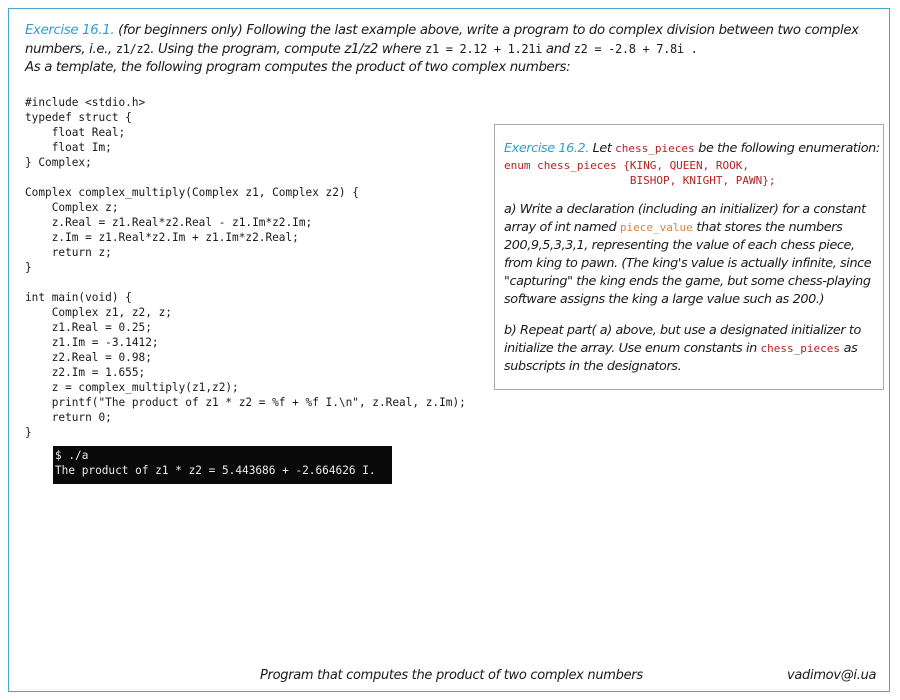 Image resolution: width=900 pixels, height=700 pixels. What do you see at coordinates (602, 148) in the screenshot?
I see `exercise-16-2-let: Let` at bounding box center [602, 148].